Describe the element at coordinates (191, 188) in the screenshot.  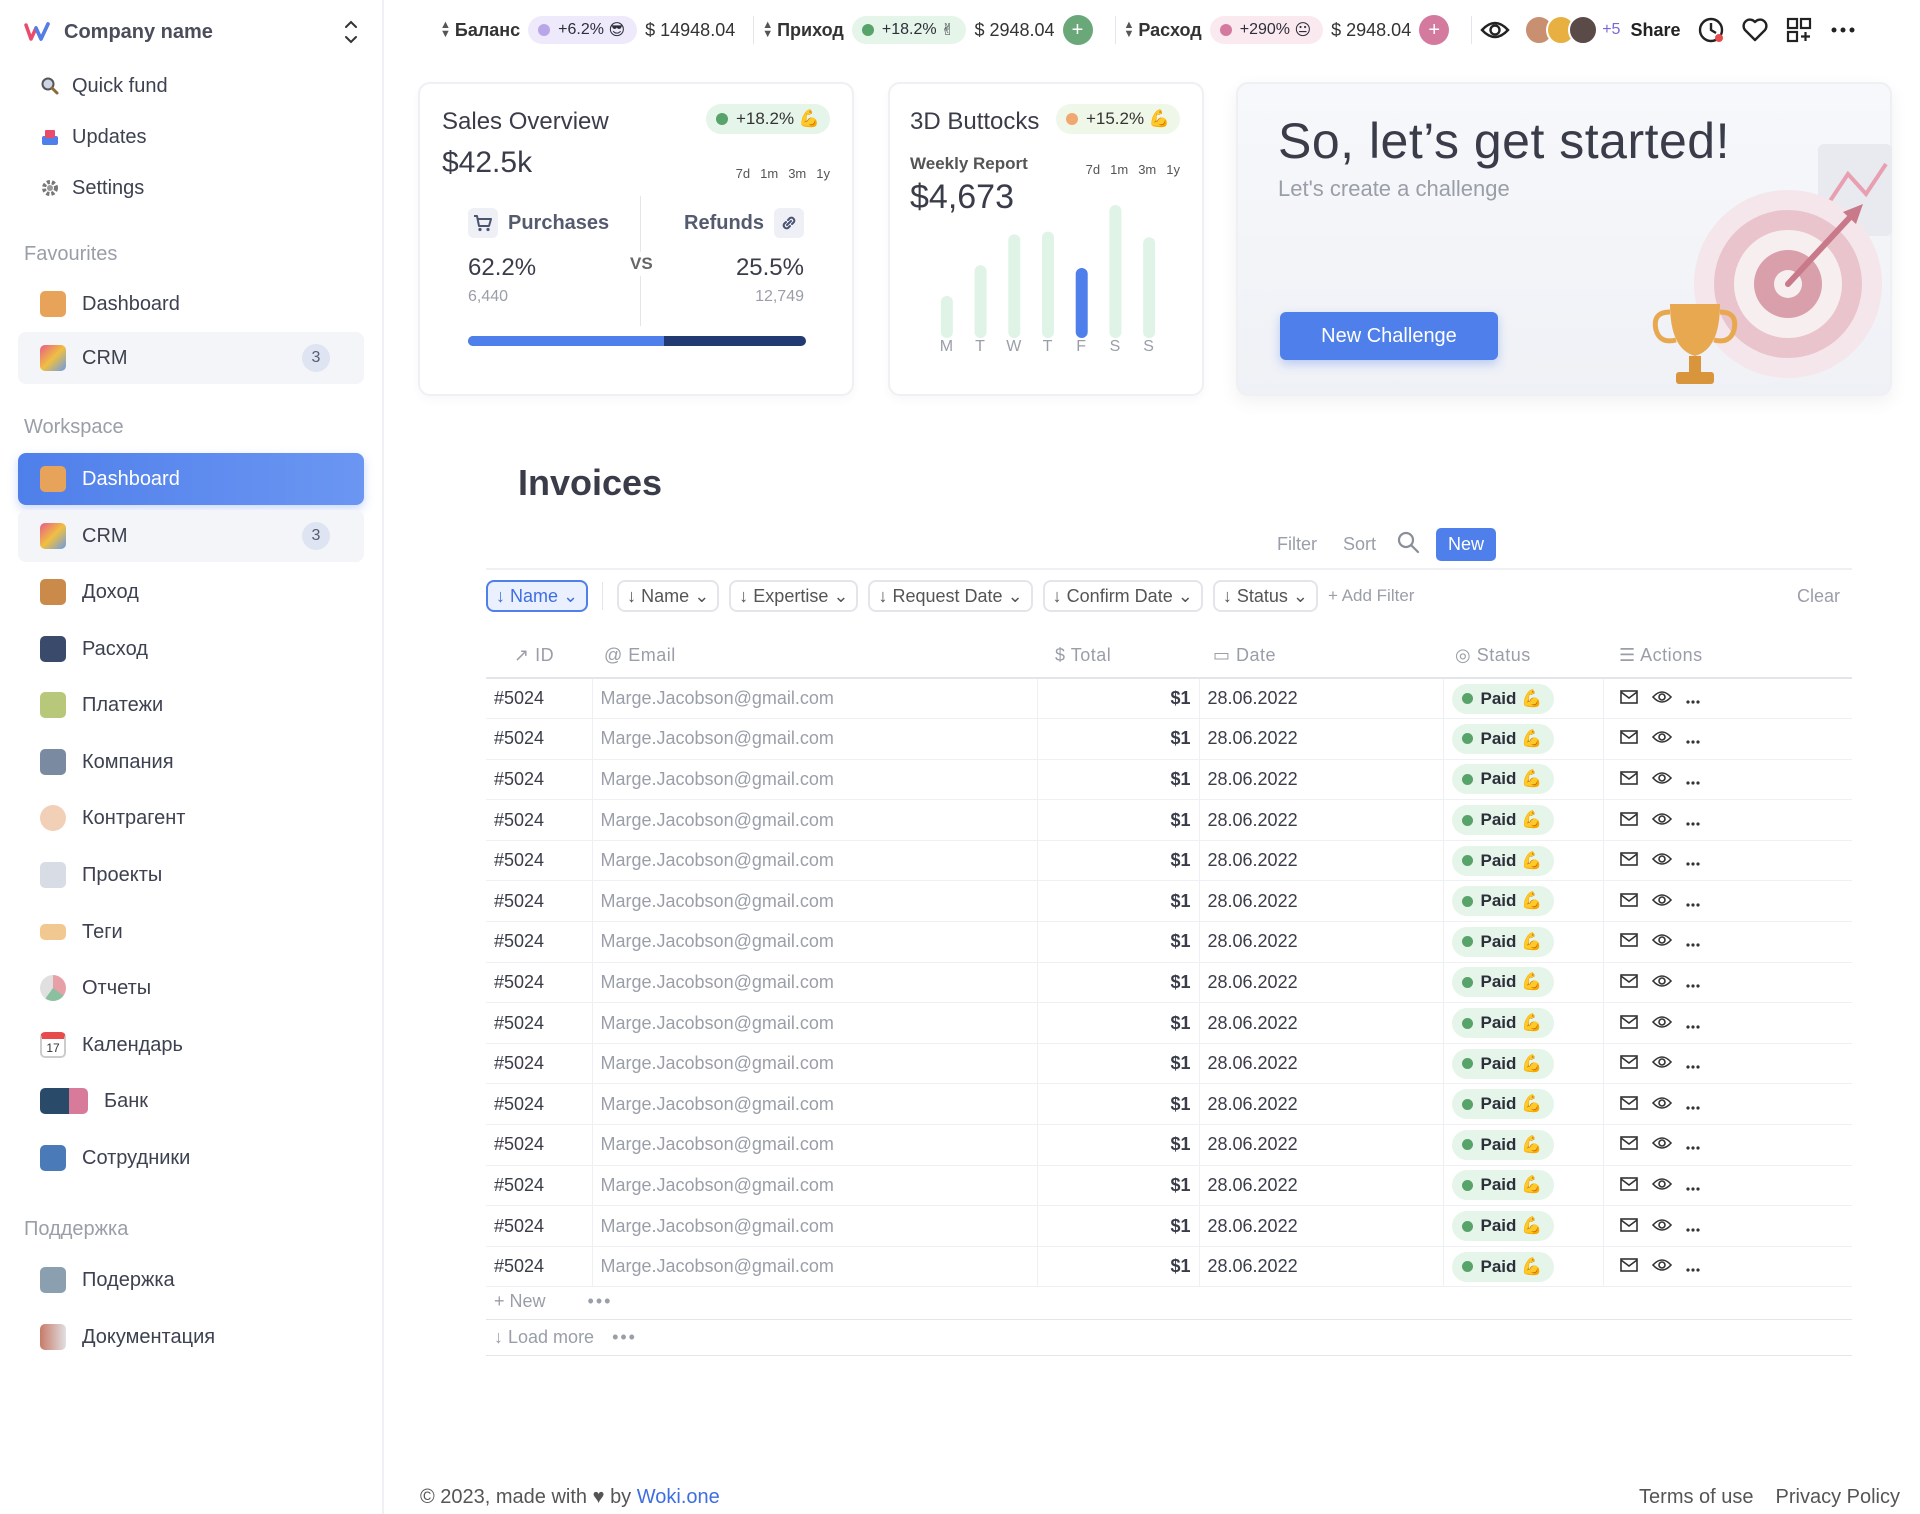
I see `sidebar-item-settings: Settings` at that location.